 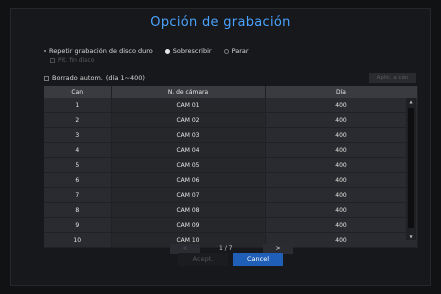 I want to click on camera-name-cell: CAM 04, so click(x=188, y=150).